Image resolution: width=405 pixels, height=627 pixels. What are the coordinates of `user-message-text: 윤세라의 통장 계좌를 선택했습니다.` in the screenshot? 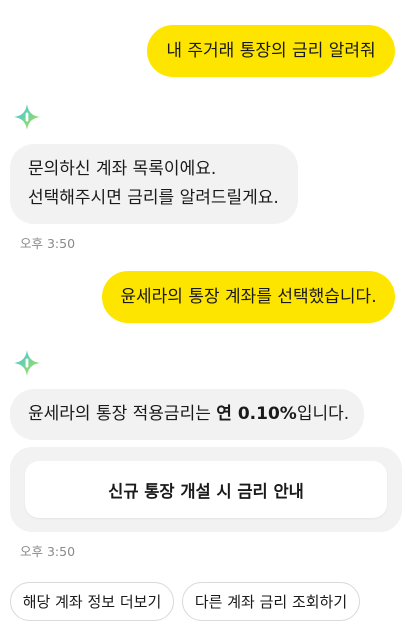 It's located at (248, 297).